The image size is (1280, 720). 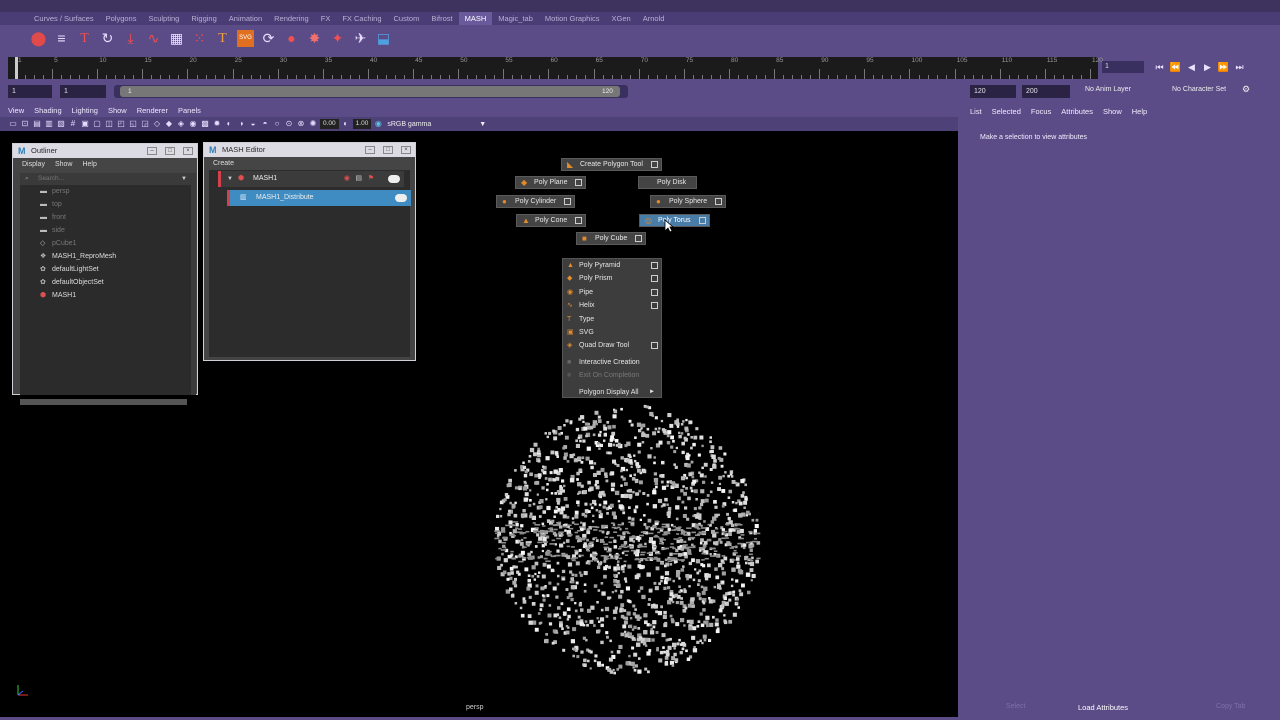 I want to click on mm-poly-sphere: ● Poly Sphere, so click(x=688, y=201).